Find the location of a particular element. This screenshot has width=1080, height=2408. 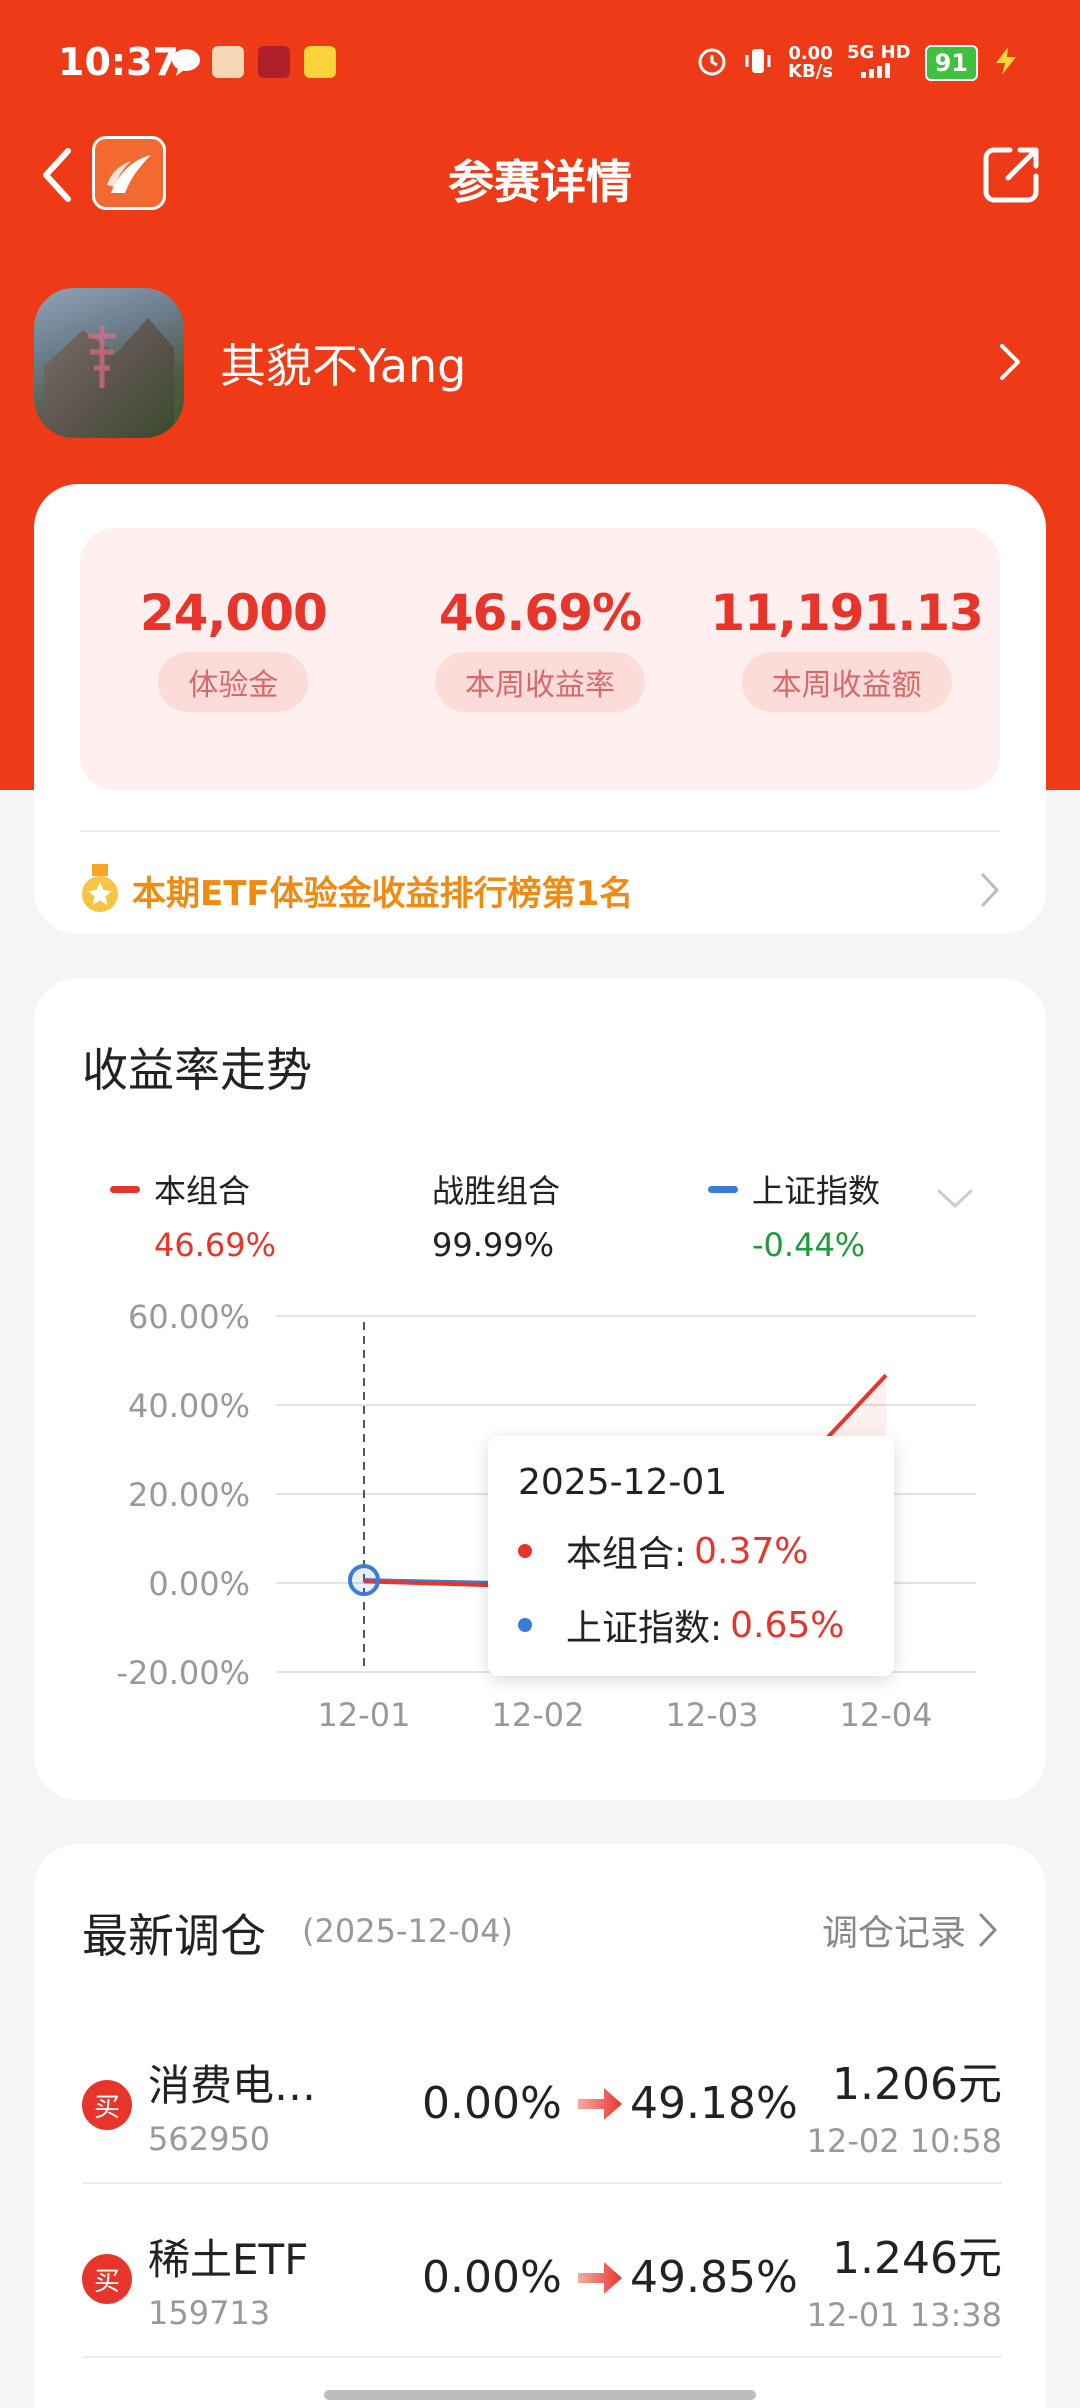

rank-text: 本期ETF体验金收益排行榜第1名 is located at coordinates (383, 893).